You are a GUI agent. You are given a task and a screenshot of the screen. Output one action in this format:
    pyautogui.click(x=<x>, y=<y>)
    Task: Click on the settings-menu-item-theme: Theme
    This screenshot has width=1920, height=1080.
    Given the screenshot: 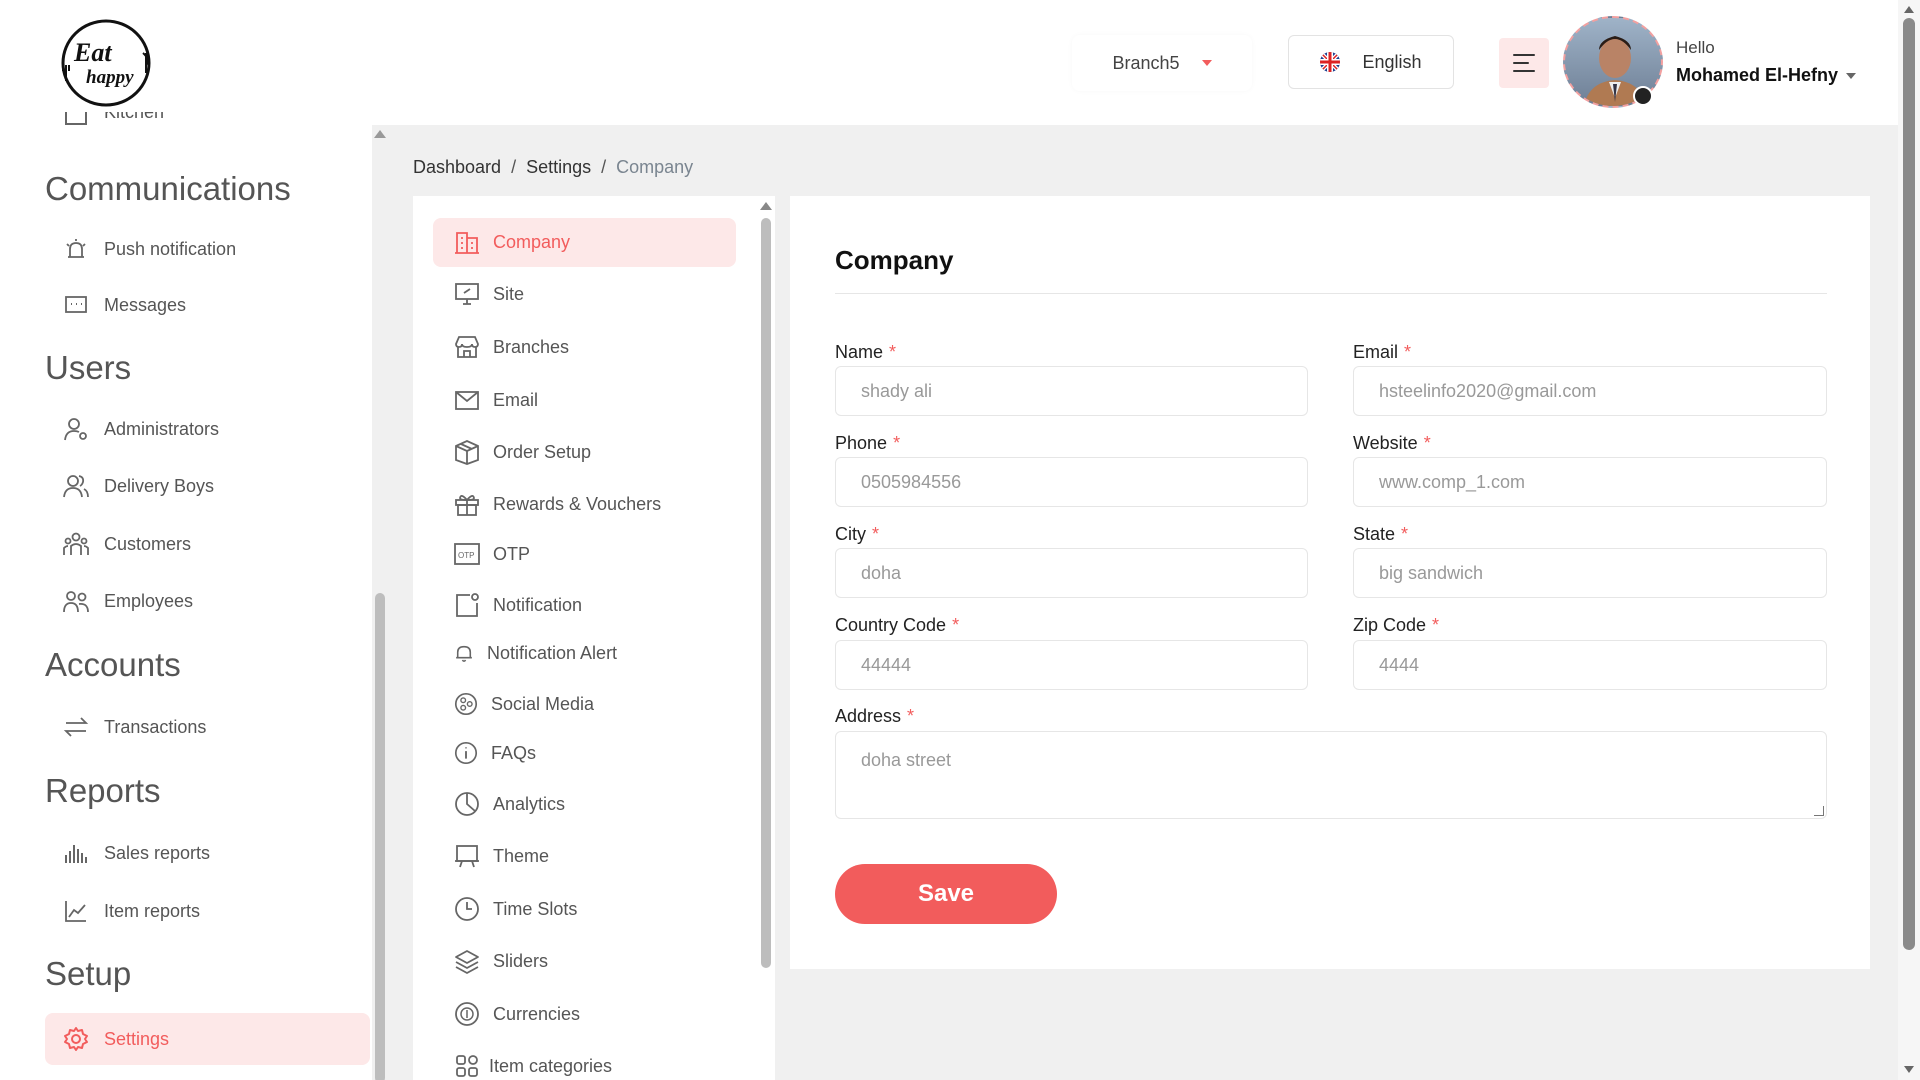 What is the action you would take?
    pyautogui.click(x=501, y=856)
    